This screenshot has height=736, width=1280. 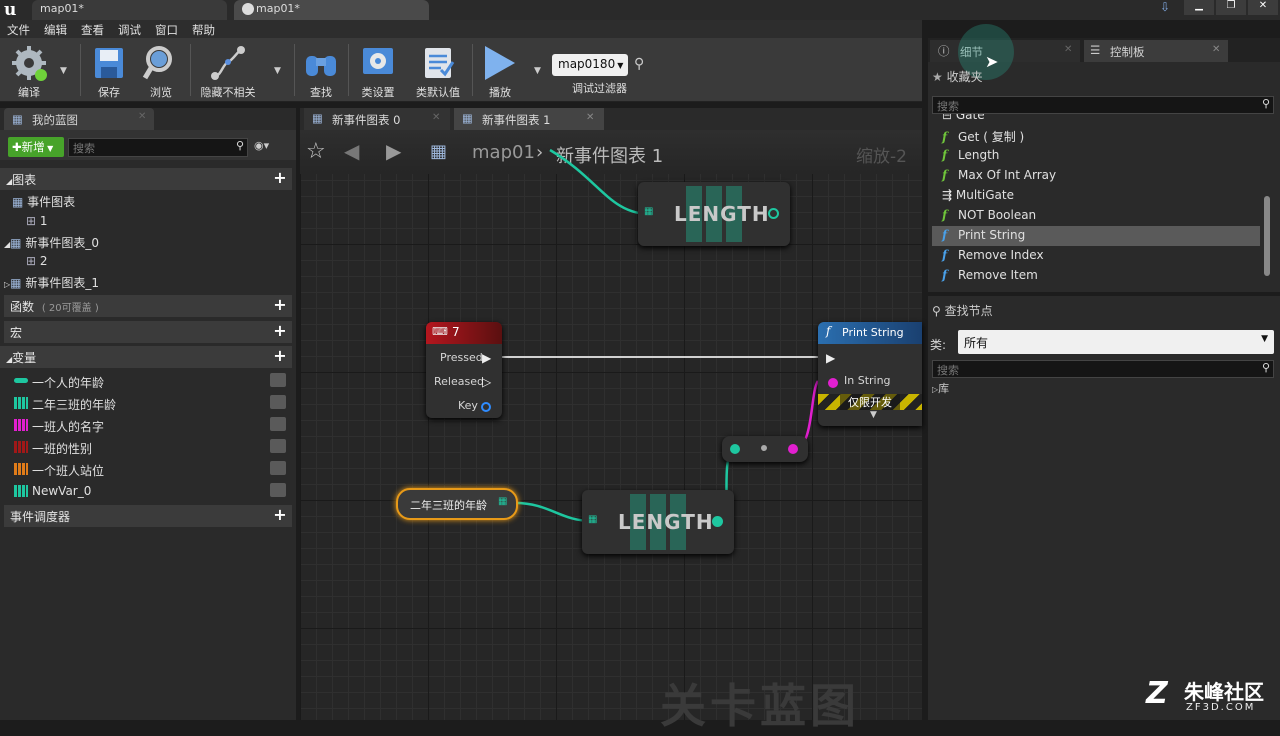 What do you see at coordinates (203, 30) in the screenshot?
I see `menu-help: 帮助` at bounding box center [203, 30].